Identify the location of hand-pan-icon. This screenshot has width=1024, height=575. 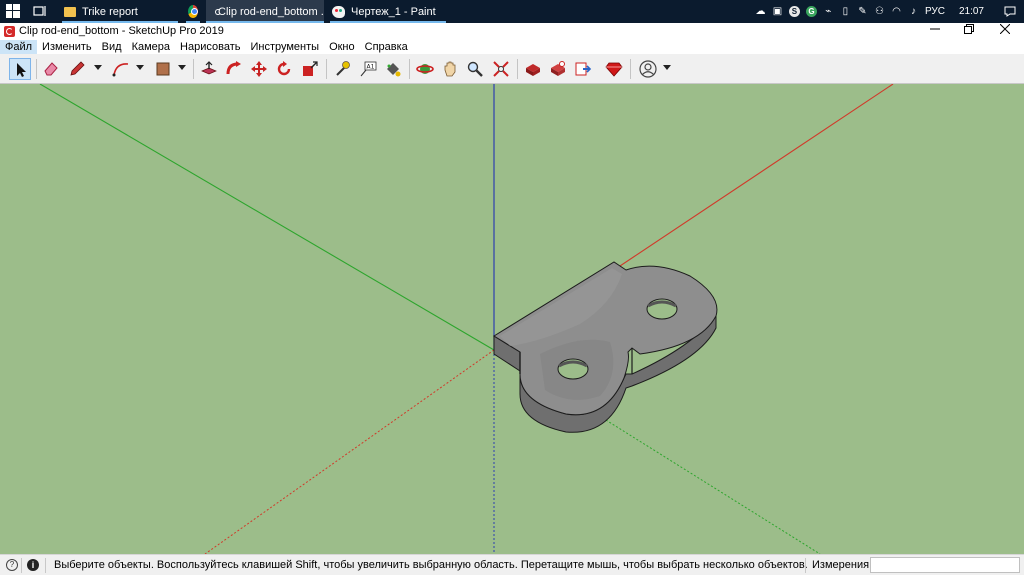
(450, 69).